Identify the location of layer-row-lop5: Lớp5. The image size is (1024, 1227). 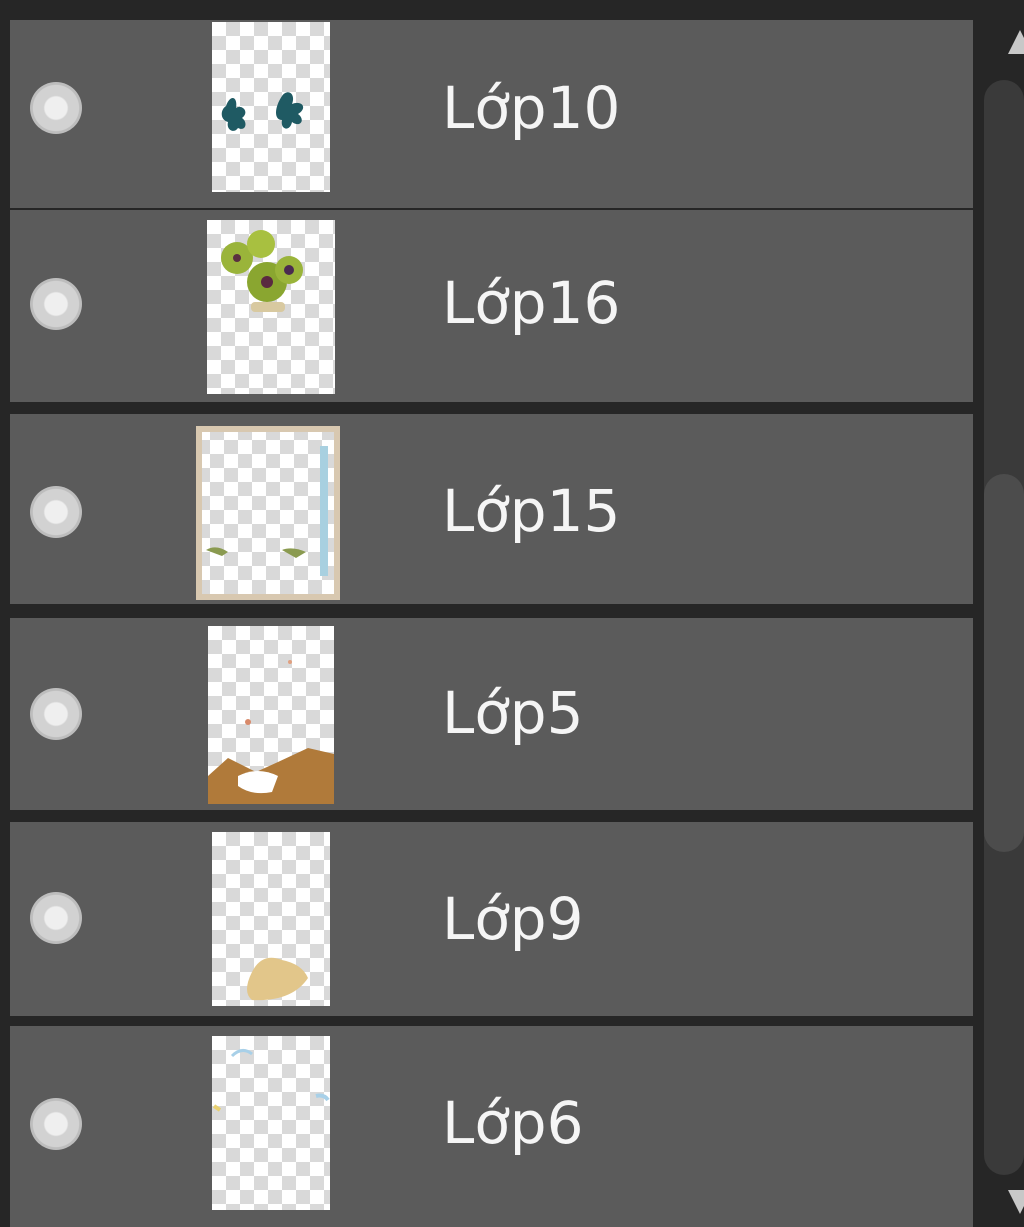
(491, 714).